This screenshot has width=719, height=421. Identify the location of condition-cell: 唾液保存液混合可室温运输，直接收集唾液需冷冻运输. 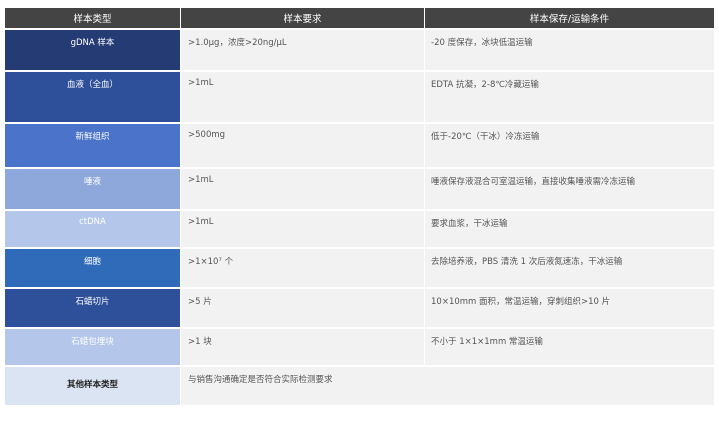
(569, 188).